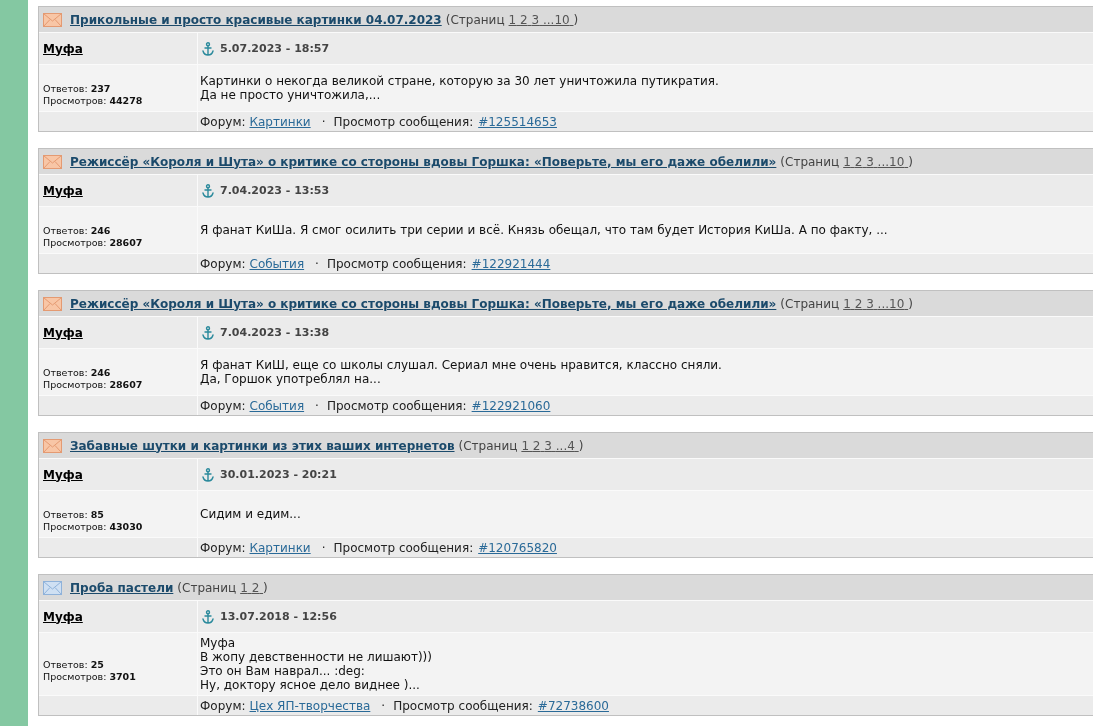 The width and height of the screenshot is (1093, 726). Describe the element at coordinates (122, 587) in the screenshot. I see `topic-title-link: Проба пастели` at that location.